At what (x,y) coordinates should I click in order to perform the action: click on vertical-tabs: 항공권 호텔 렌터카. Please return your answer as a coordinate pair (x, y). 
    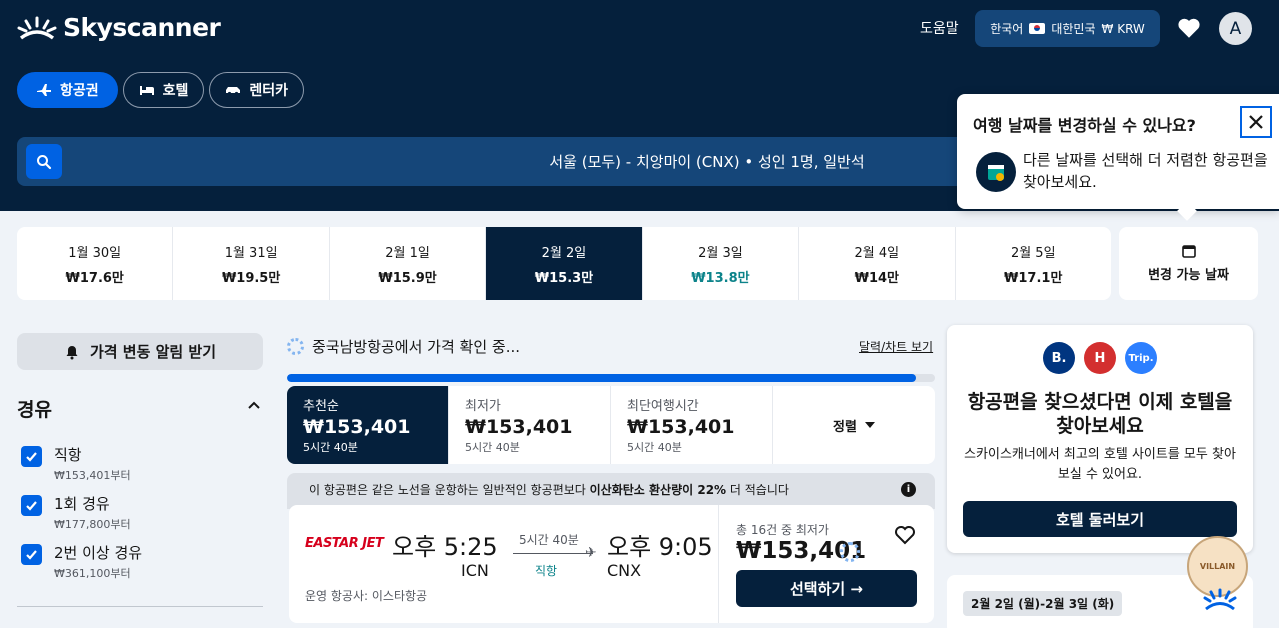
    Looking at the image, I should click on (161, 90).